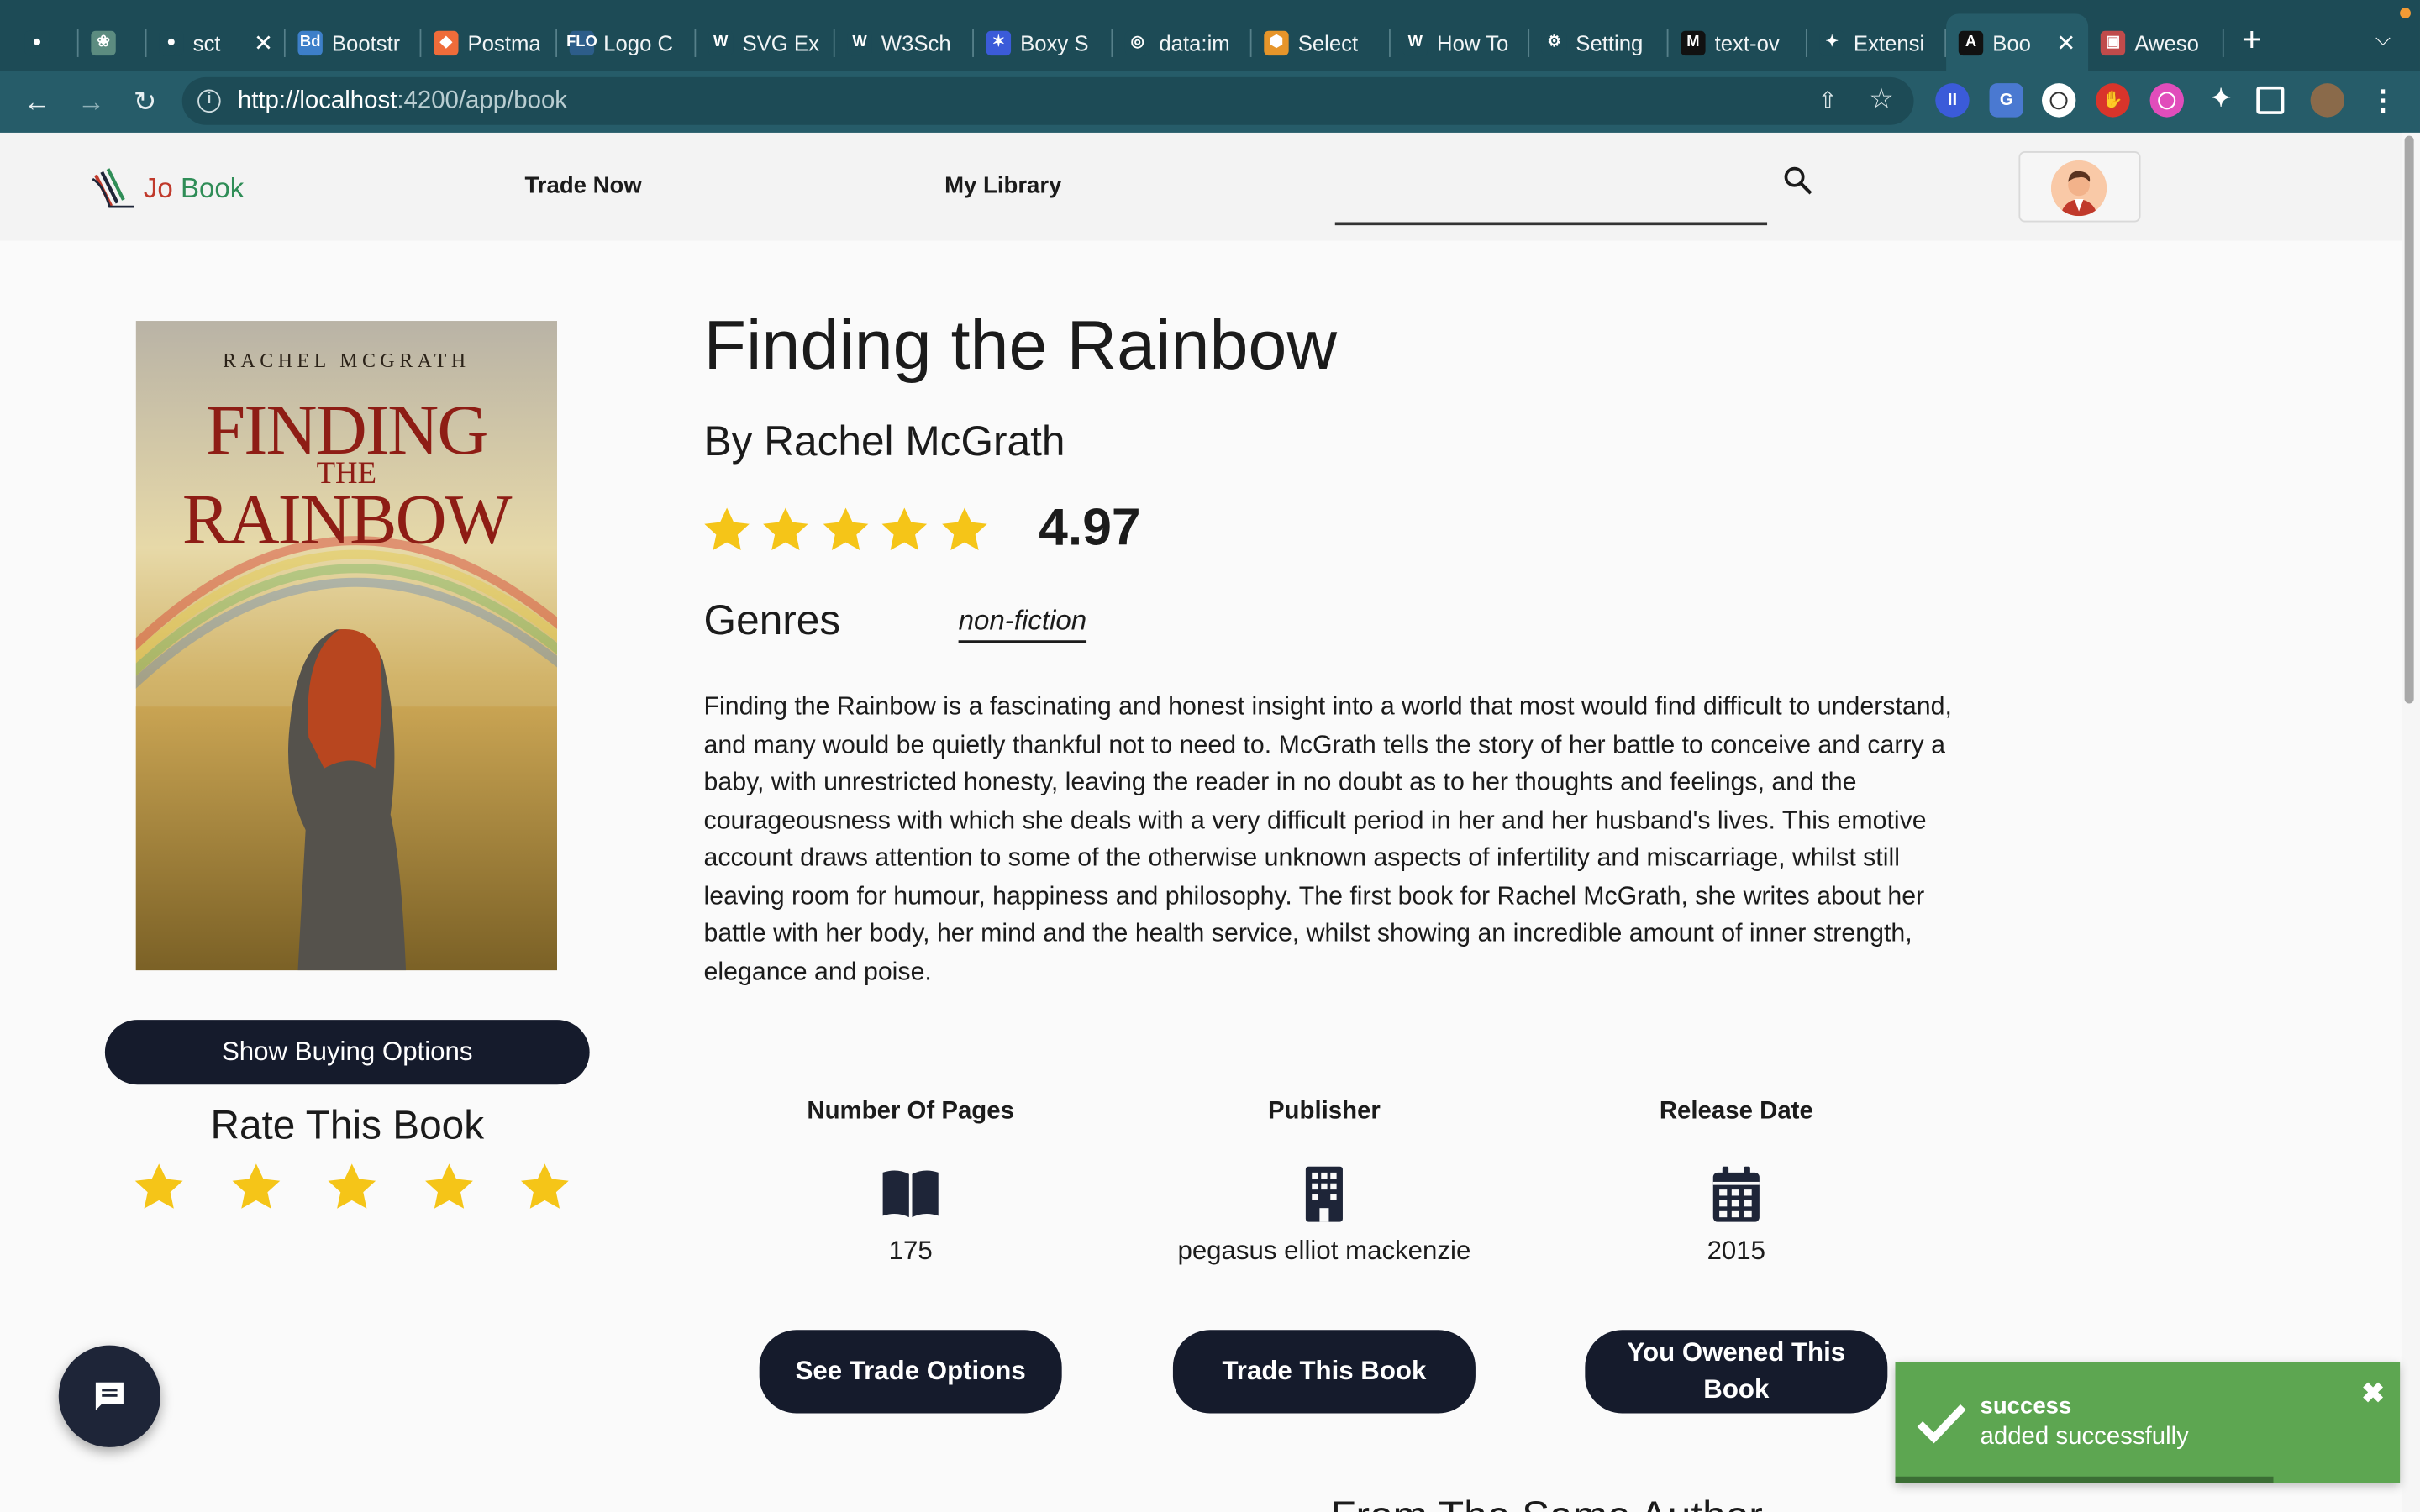  Describe the element at coordinates (2383, 38) in the screenshot. I see `tab-search-chevron-icon: ⌵` at that location.